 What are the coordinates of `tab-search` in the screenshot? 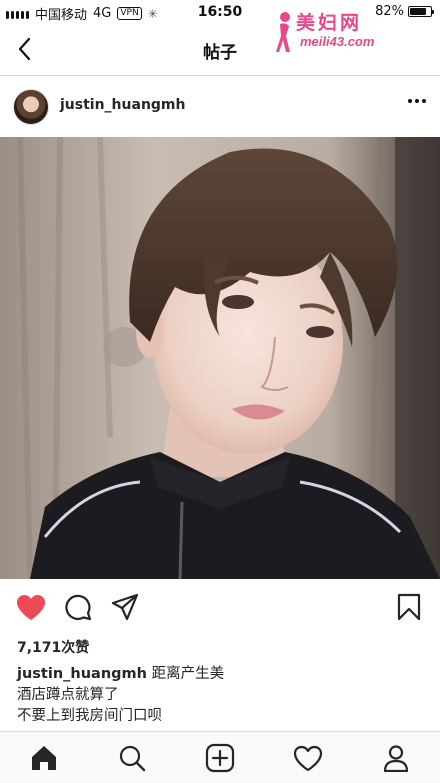 It's located at (132, 758).